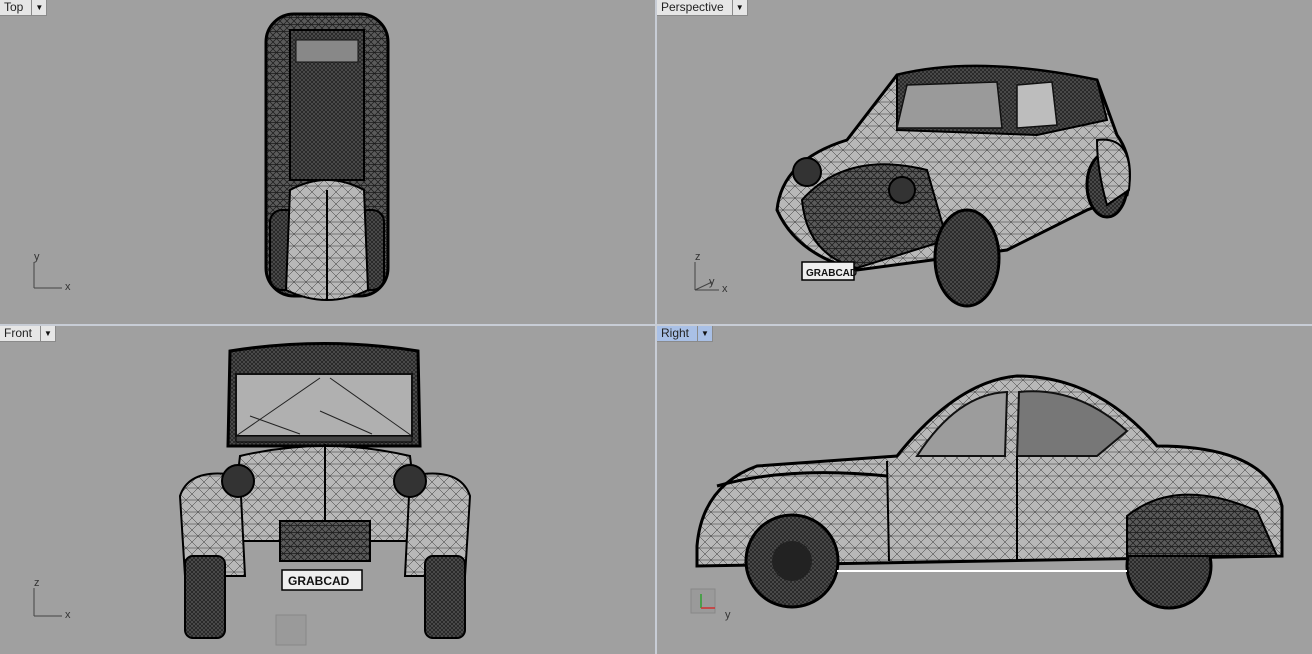 Image resolution: width=1312 pixels, height=654 pixels. I want to click on windshield-front, so click(324, 405).